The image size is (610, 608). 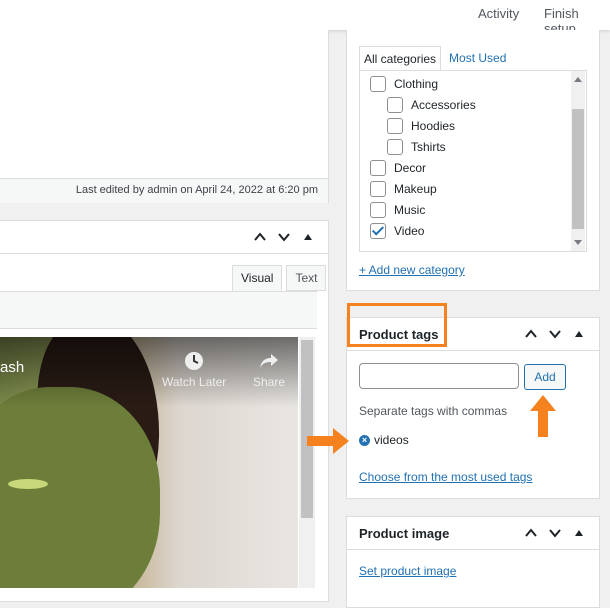 I want to click on category-scrollbar-thumb, so click(x=578, y=169).